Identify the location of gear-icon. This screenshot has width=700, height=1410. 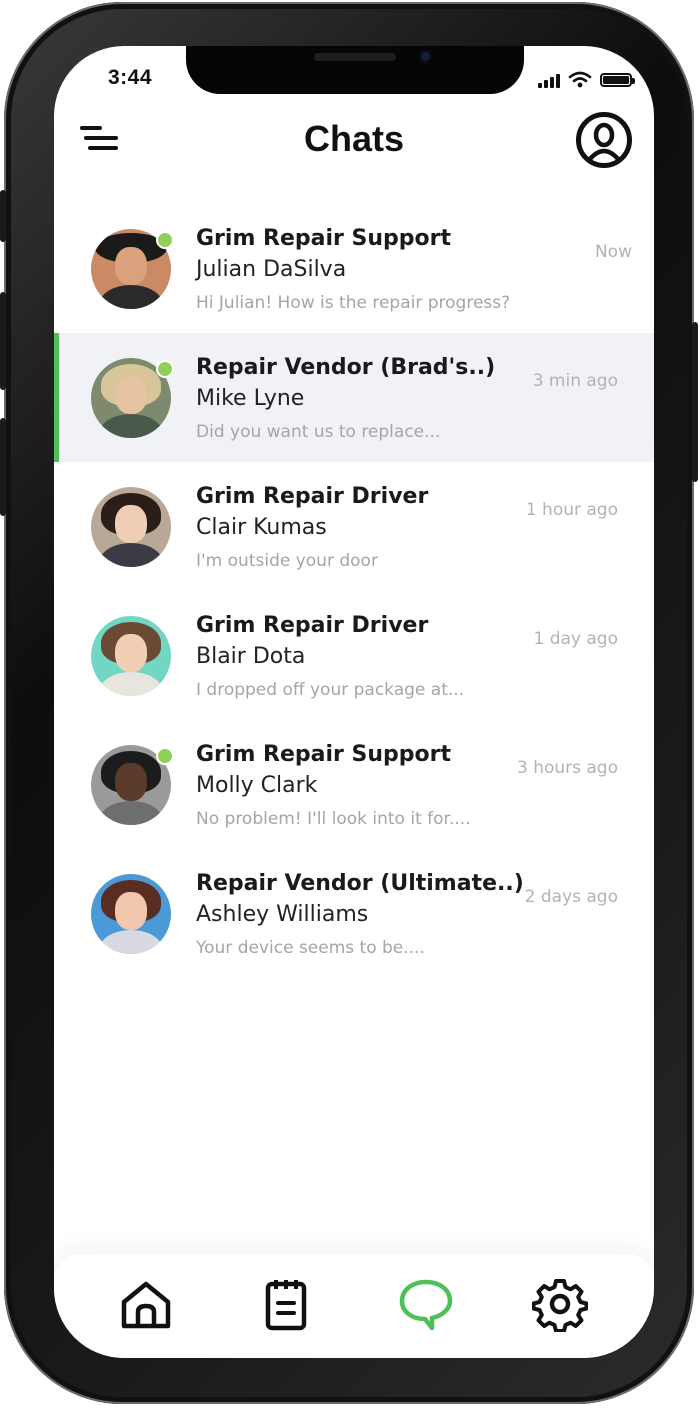
(560, 1306).